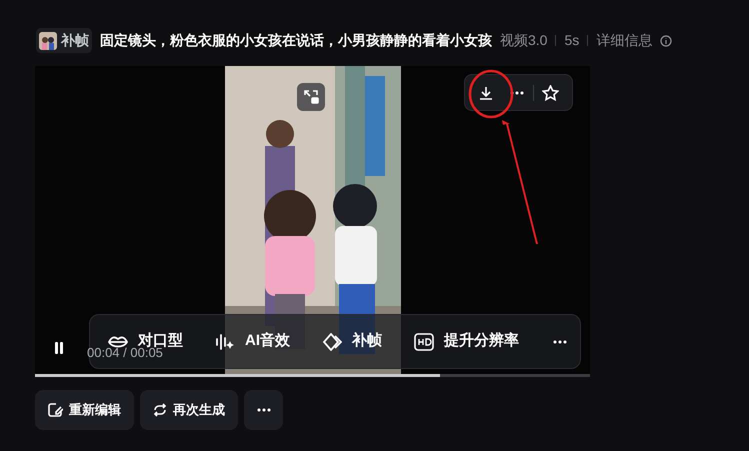  I want to click on action-button: 再次生成, so click(189, 410).